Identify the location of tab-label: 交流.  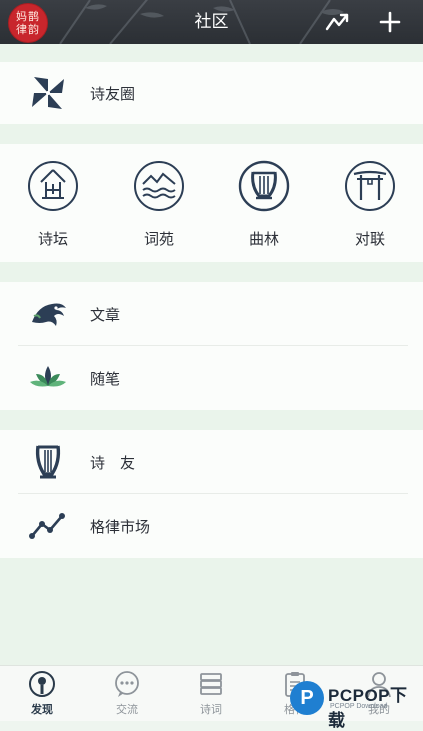
(127, 709).